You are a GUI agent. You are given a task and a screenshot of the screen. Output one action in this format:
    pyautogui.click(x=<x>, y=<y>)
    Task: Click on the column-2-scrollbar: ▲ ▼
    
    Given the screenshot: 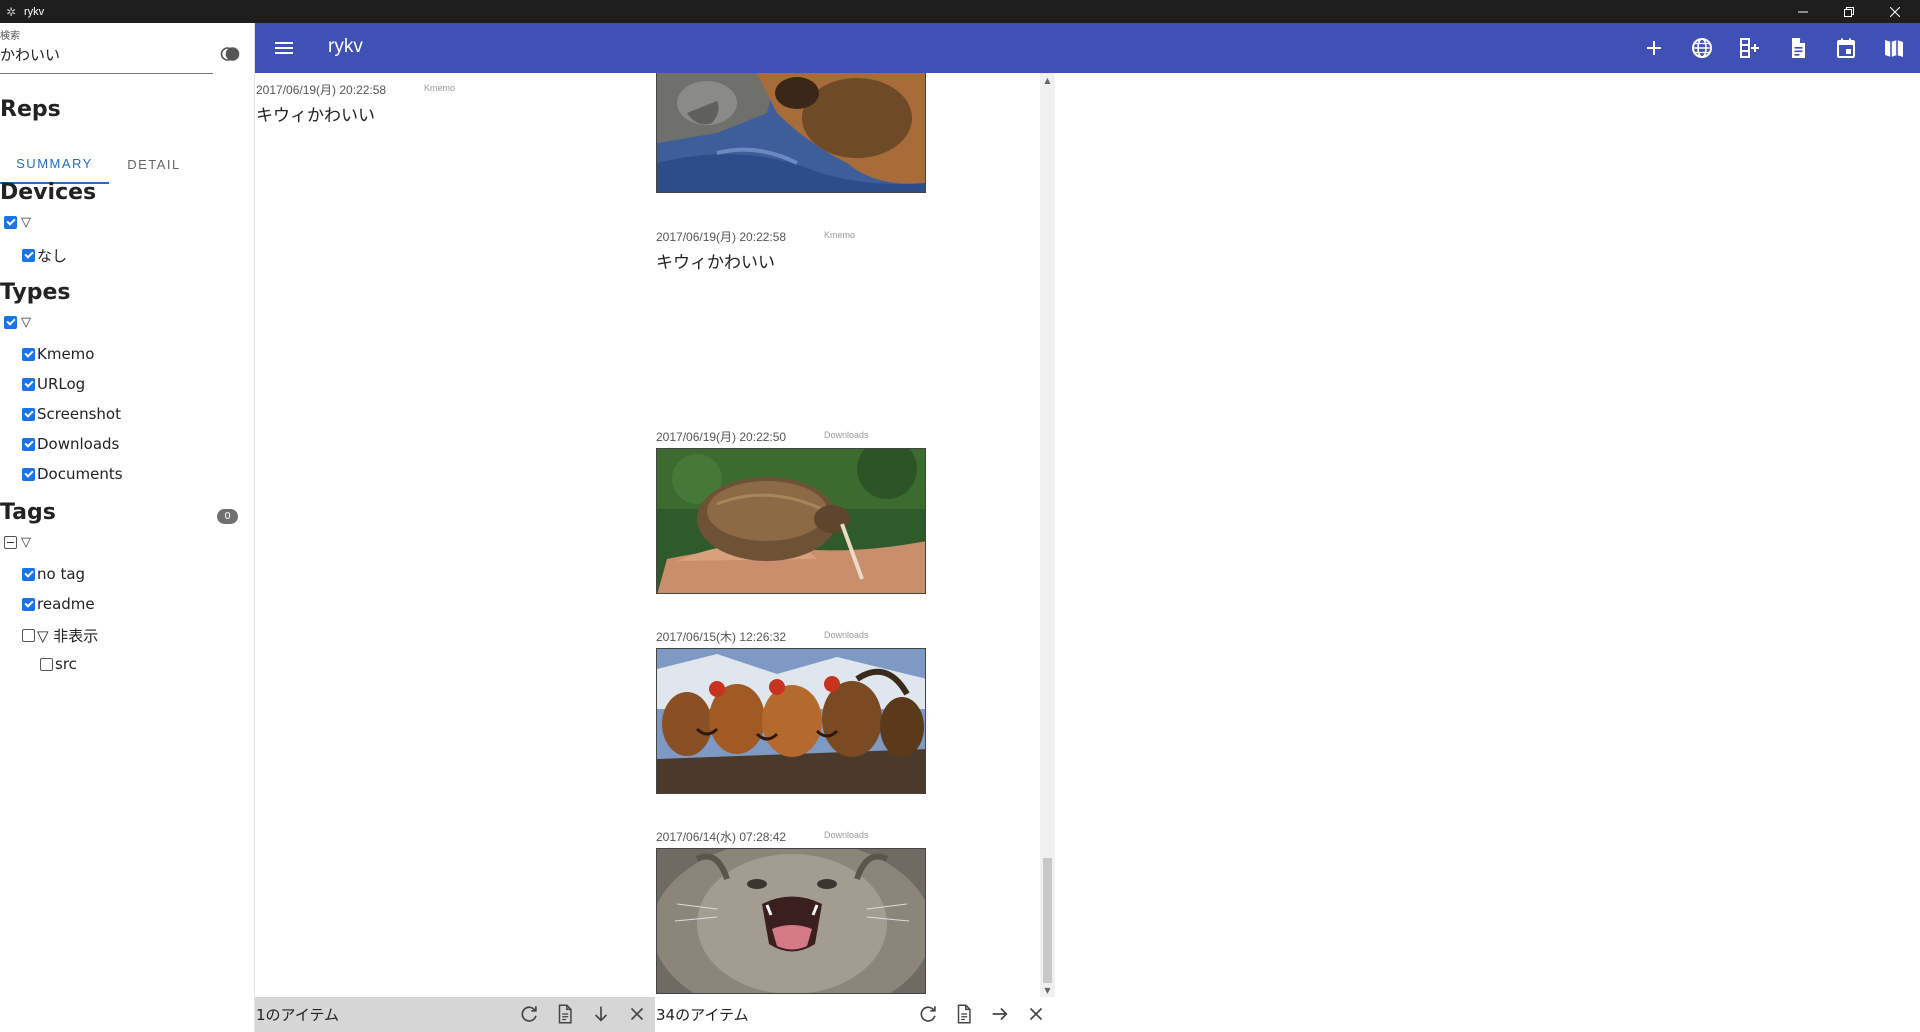 What is the action you would take?
    pyautogui.click(x=1047, y=535)
    